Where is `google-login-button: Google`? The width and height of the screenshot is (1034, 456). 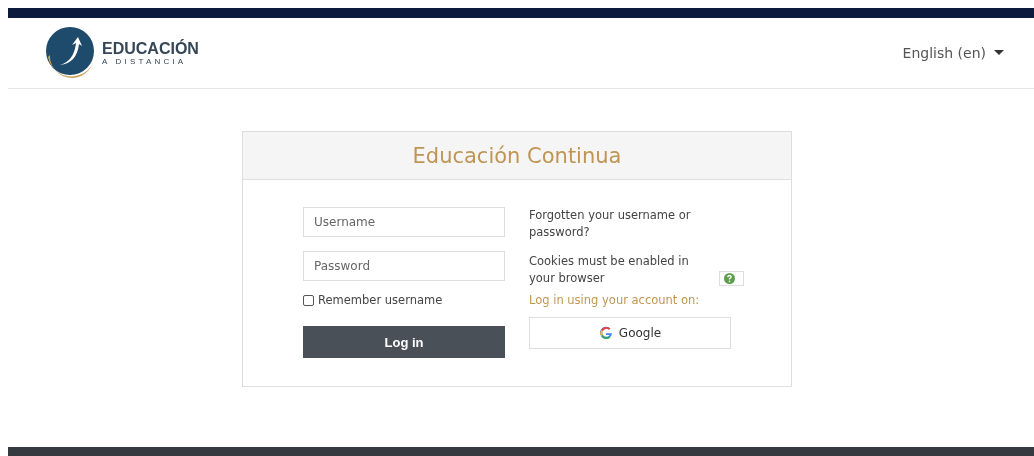
google-login-button: Google is located at coordinates (630, 333).